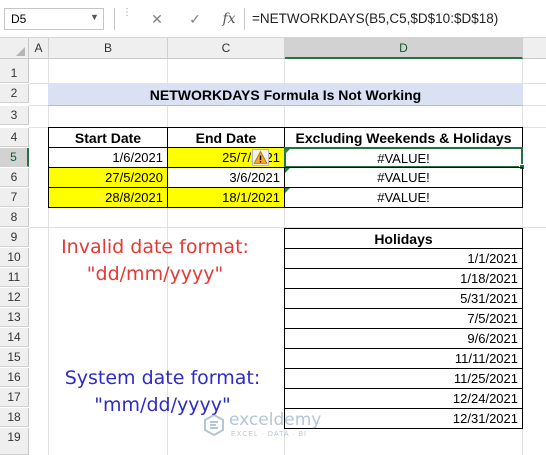 This screenshot has width=546, height=455. I want to click on row-header: 17, so click(14, 397).